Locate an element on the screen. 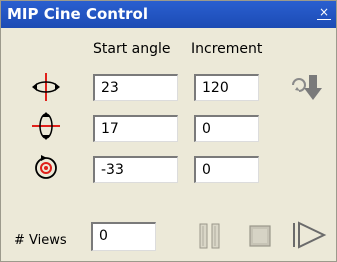 The image size is (337, 262). stop-icon is located at coordinates (260, 238).